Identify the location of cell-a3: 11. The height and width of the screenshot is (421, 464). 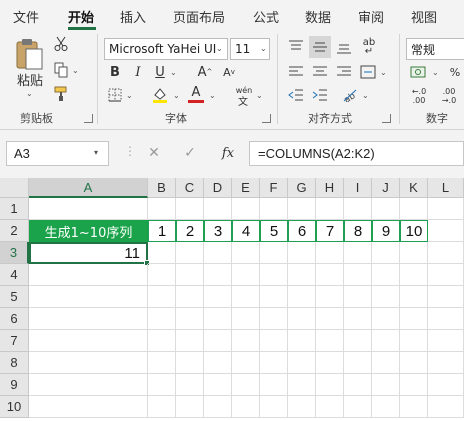
(88, 253).